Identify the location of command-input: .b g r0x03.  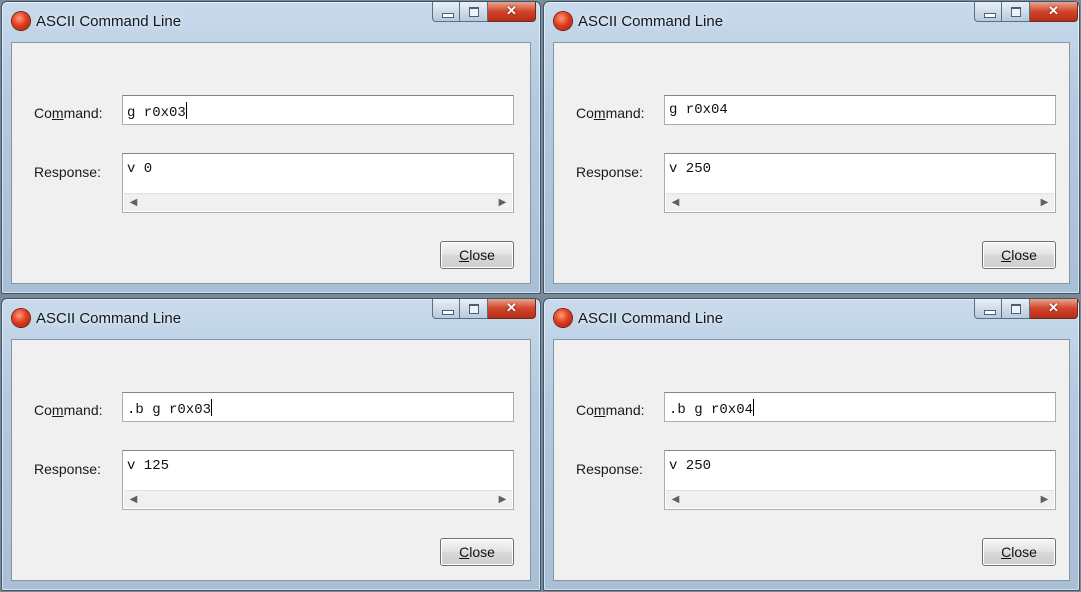
(318, 407).